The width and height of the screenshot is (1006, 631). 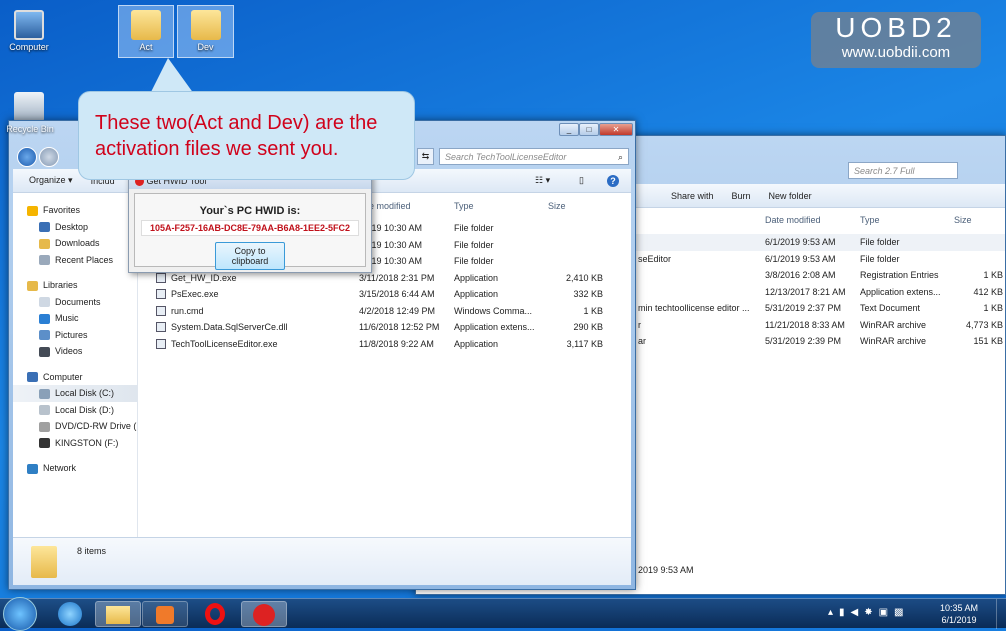 I want to click on toolbar-burn: Burn, so click(x=741, y=196).